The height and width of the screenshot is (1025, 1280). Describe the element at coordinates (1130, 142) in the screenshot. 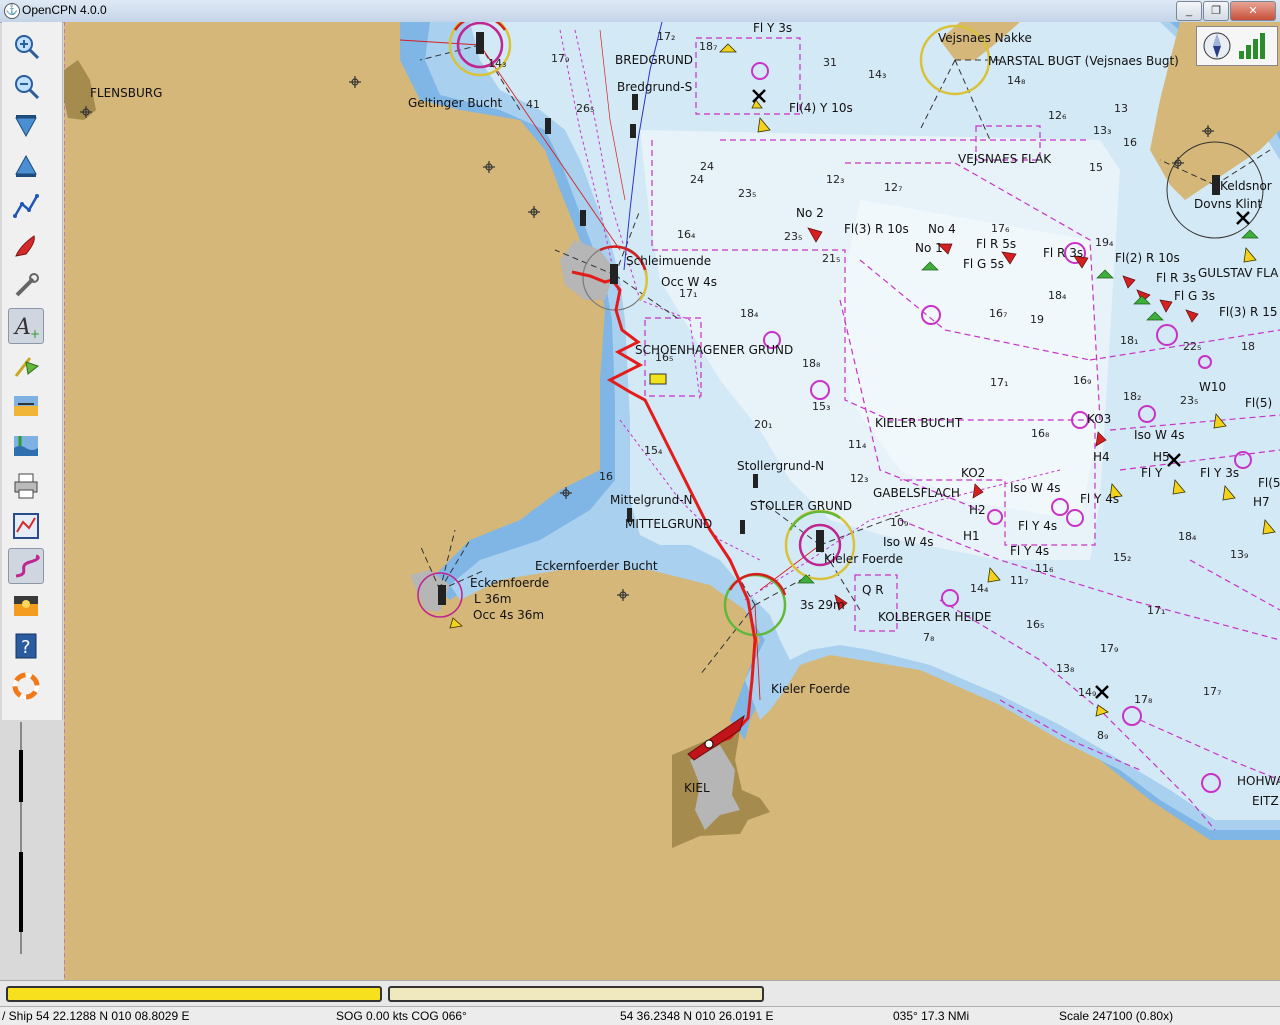

I see `depth-sounding: 16` at that location.